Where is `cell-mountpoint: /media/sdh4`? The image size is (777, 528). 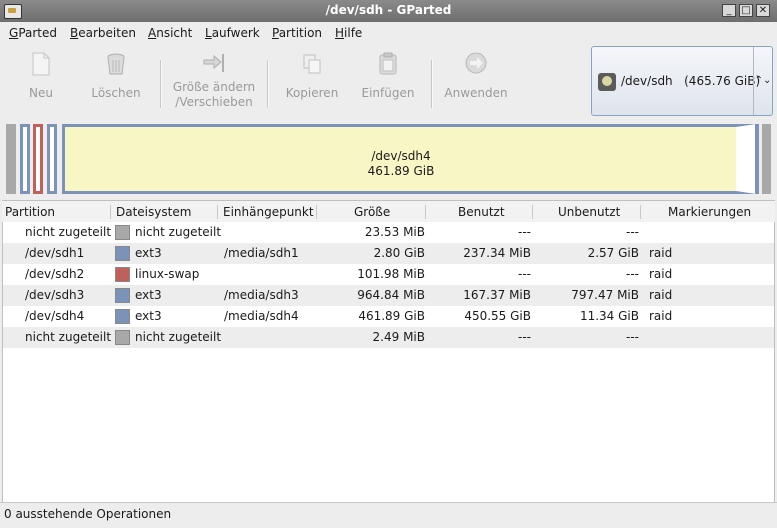 cell-mountpoint: /media/sdh4 is located at coordinates (261, 316).